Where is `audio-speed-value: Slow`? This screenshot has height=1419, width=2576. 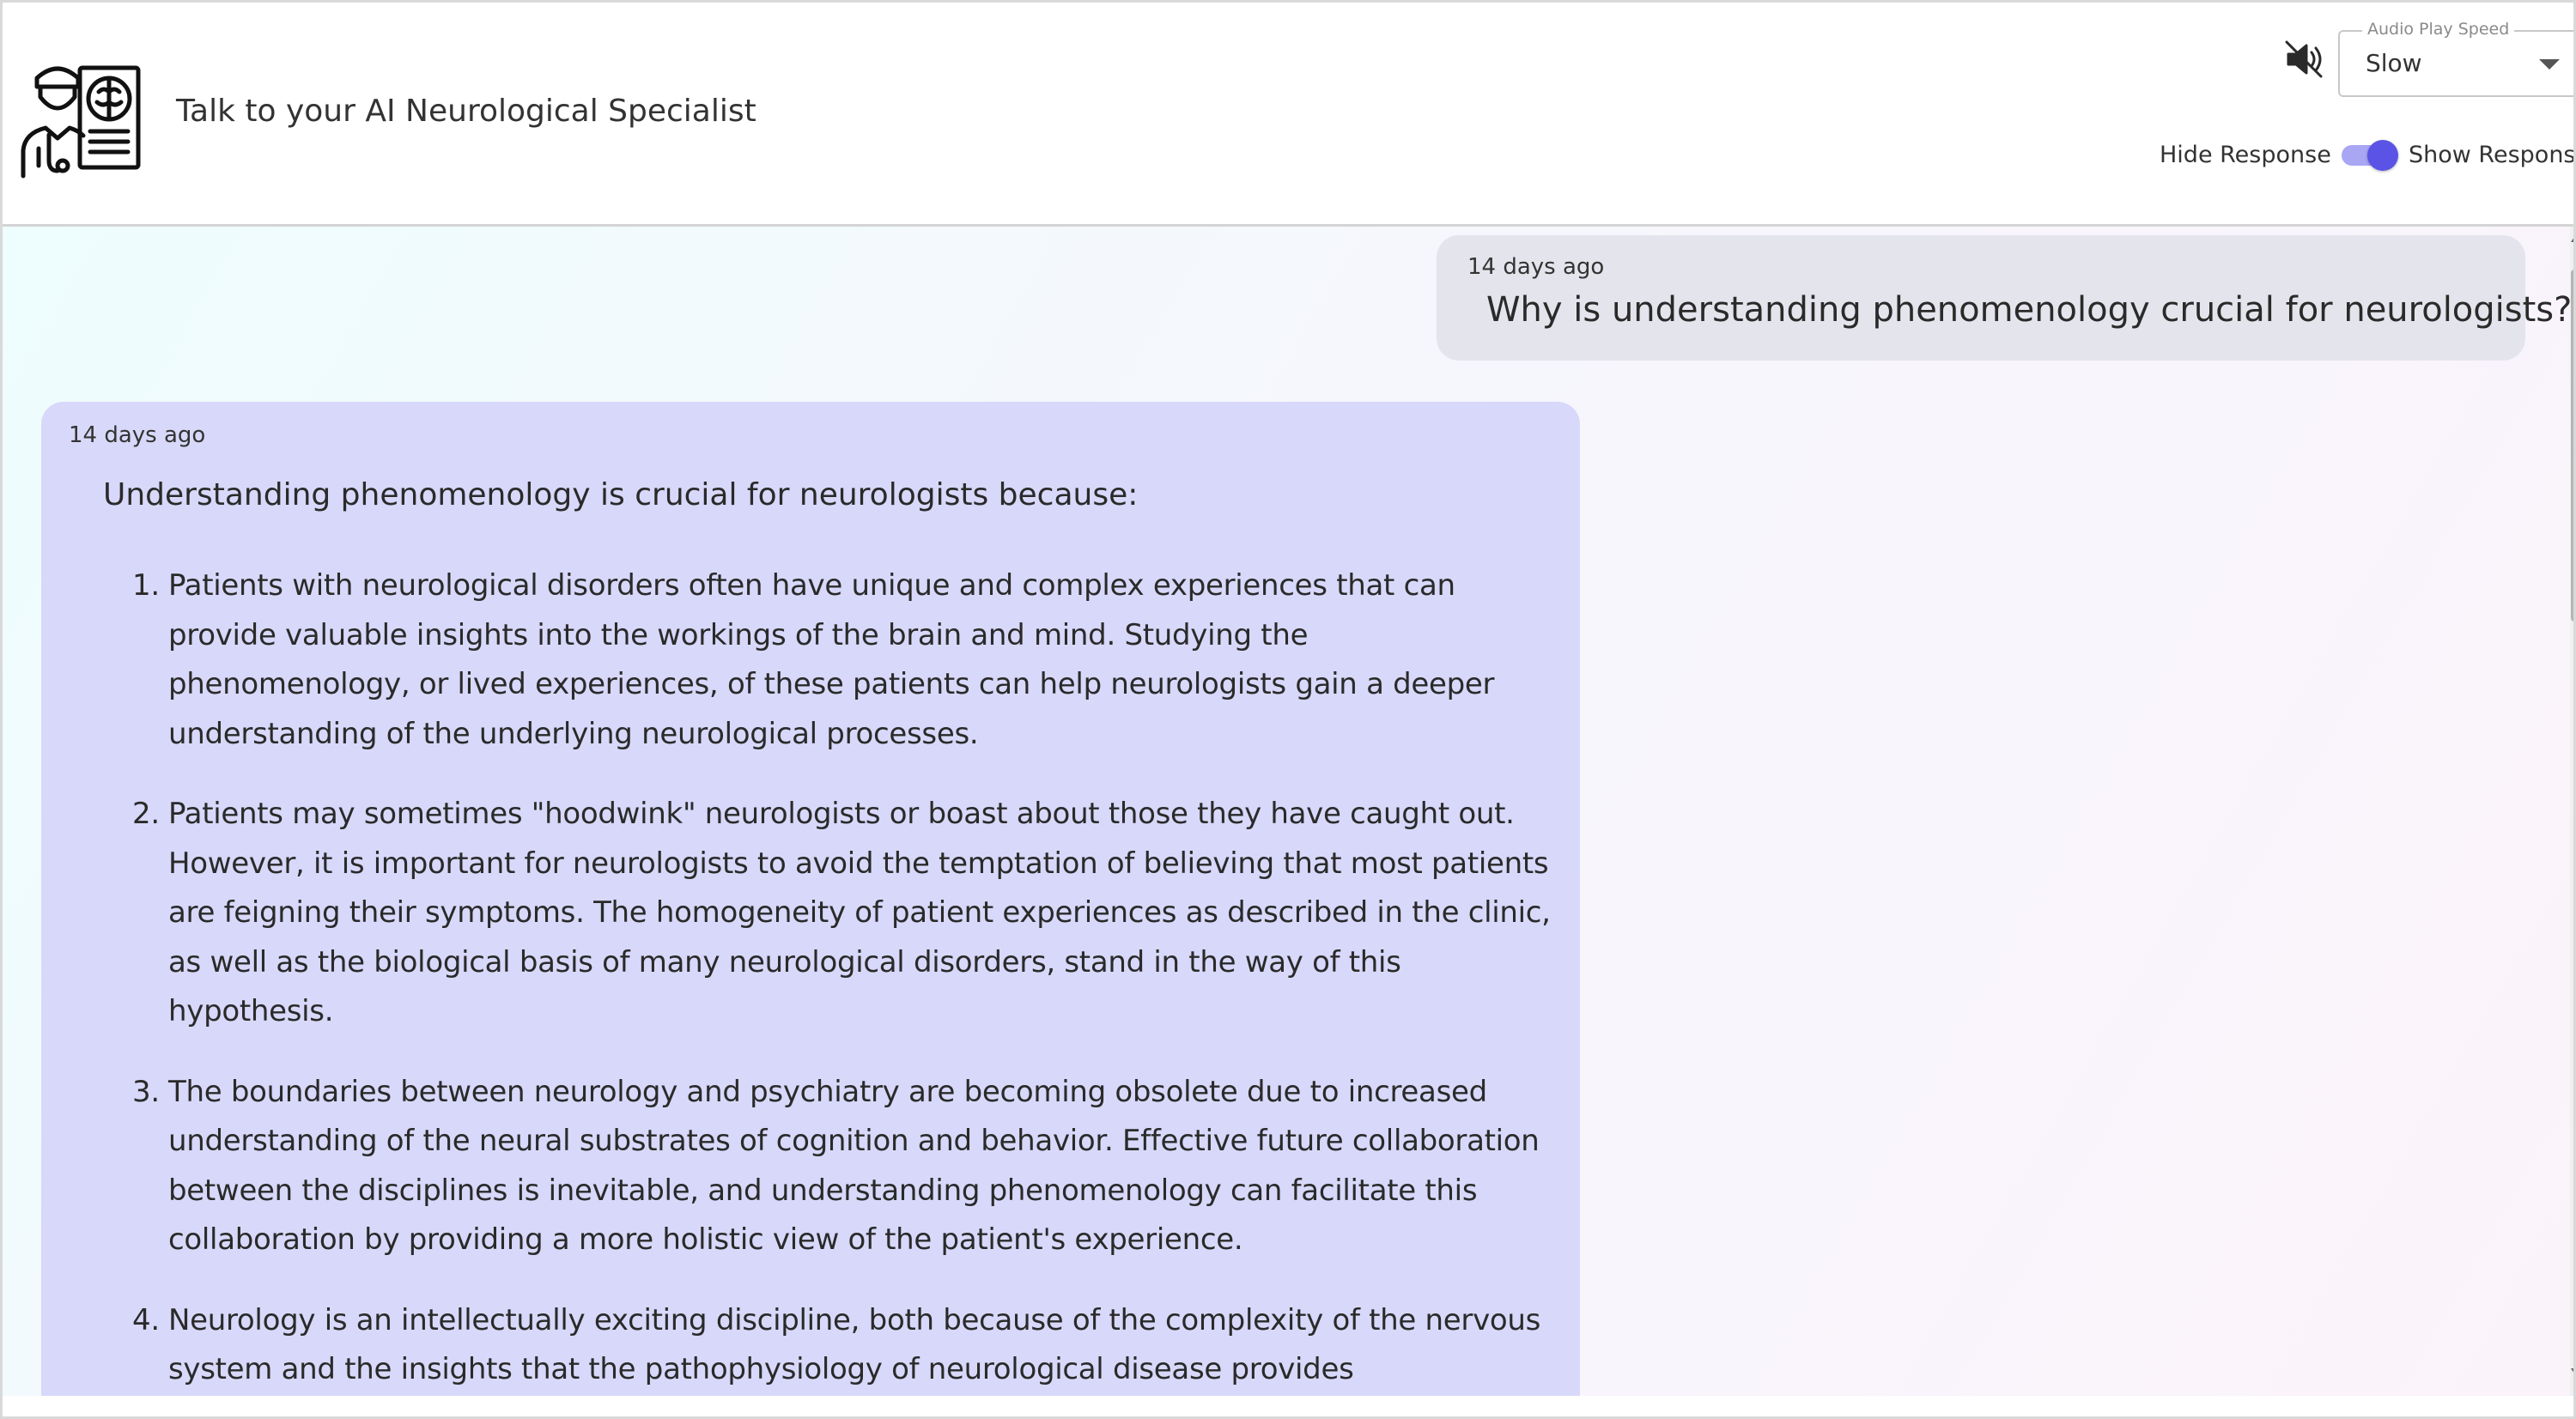 audio-speed-value: Slow is located at coordinates (2394, 63).